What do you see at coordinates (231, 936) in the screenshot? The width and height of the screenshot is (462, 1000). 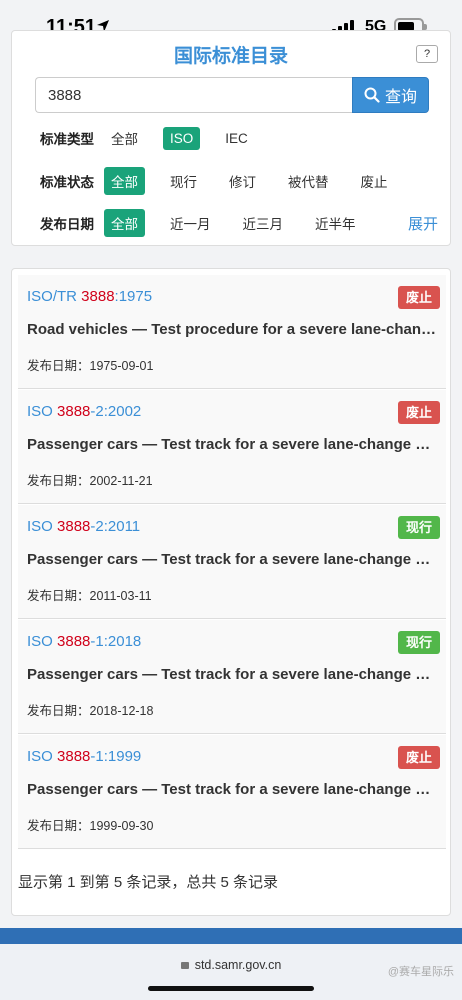 I see `page-footer-bar` at bounding box center [231, 936].